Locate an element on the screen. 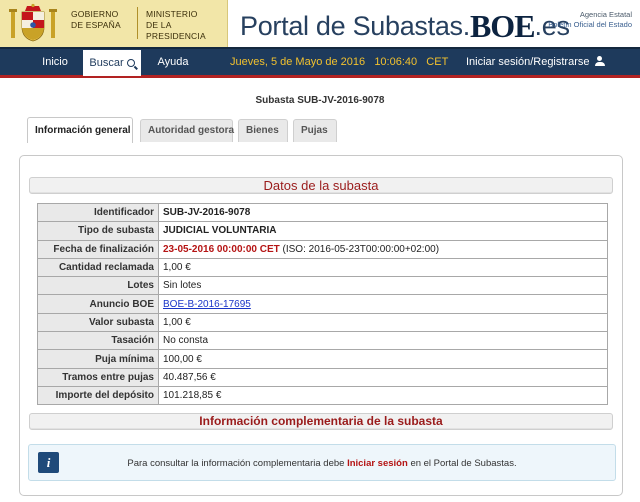 The width and height of the screenshot is (640, 502). table-row: Tipo de subasta JUDICIAL VOLUNTARIA is located at coordinates (322, 231).